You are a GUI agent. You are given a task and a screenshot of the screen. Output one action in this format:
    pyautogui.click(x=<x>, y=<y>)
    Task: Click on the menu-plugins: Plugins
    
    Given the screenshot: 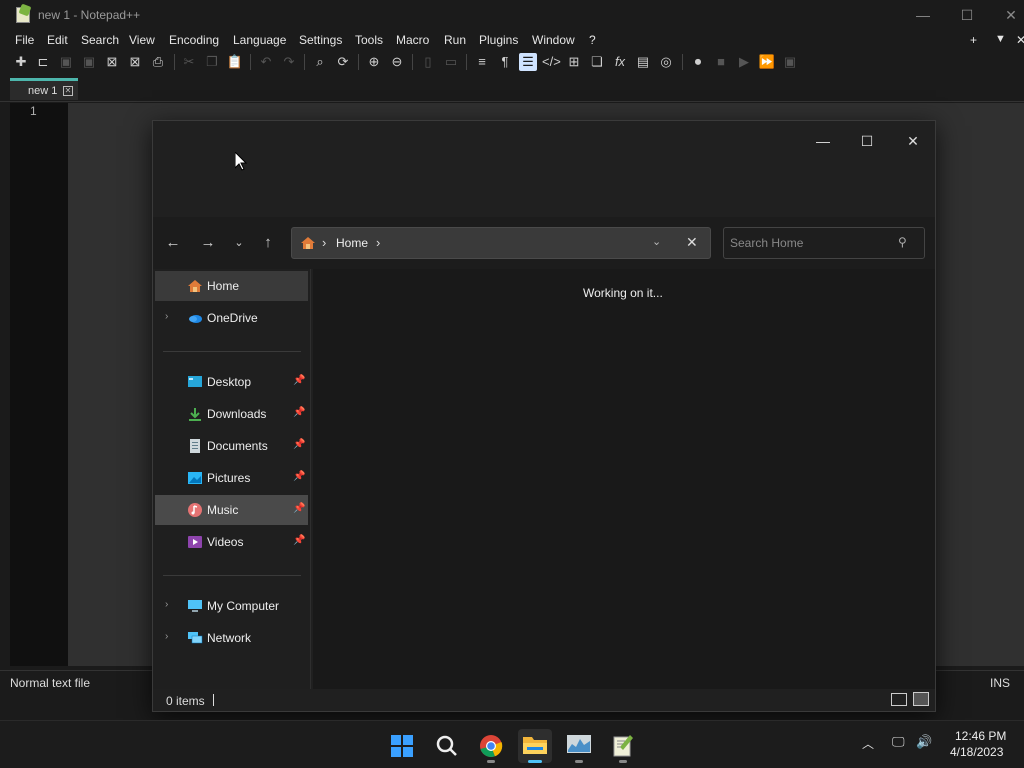 What is the action you would take?
    pyautogui.click(x=498, y=40)
    